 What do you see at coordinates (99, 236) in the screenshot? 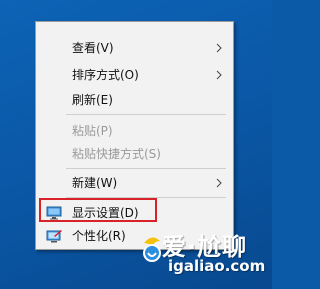
I see `menu-item-personalize-label: 个性化(R)` at bounding box center [99, 236].